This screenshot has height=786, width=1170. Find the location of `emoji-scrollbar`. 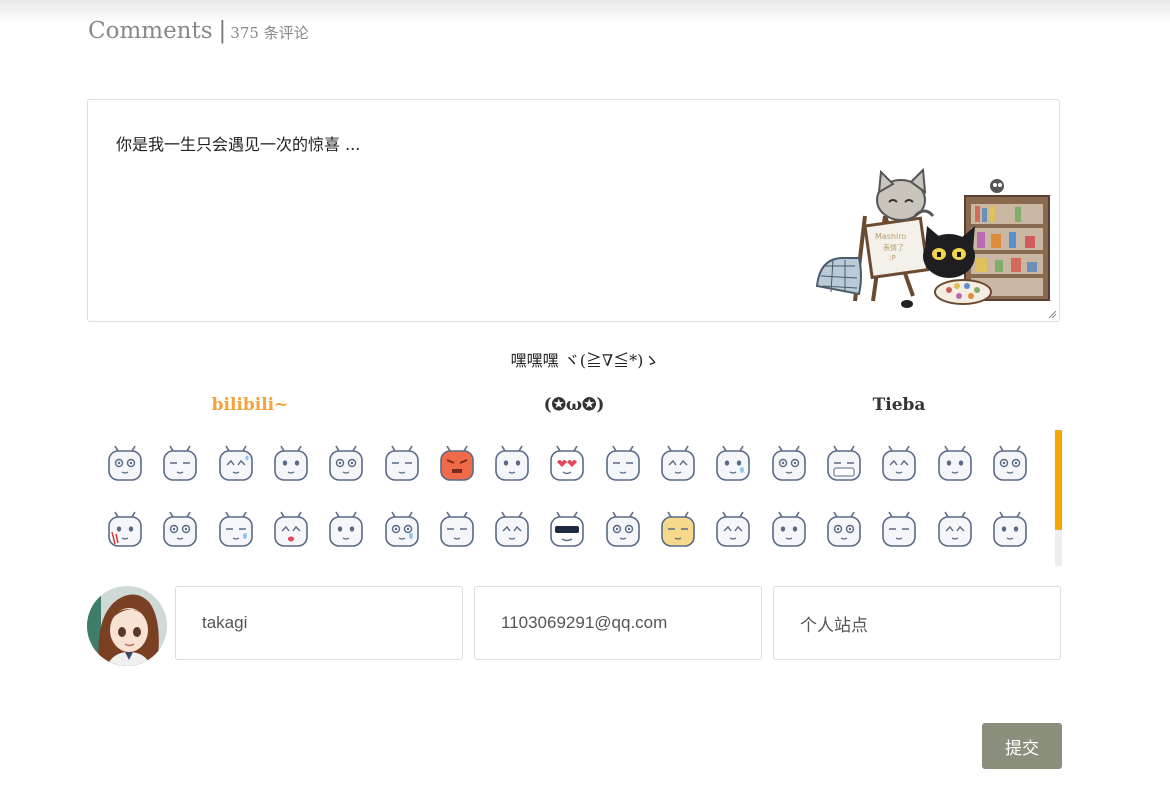

emoji-scrollbar is located at coordinates (1058, 498).